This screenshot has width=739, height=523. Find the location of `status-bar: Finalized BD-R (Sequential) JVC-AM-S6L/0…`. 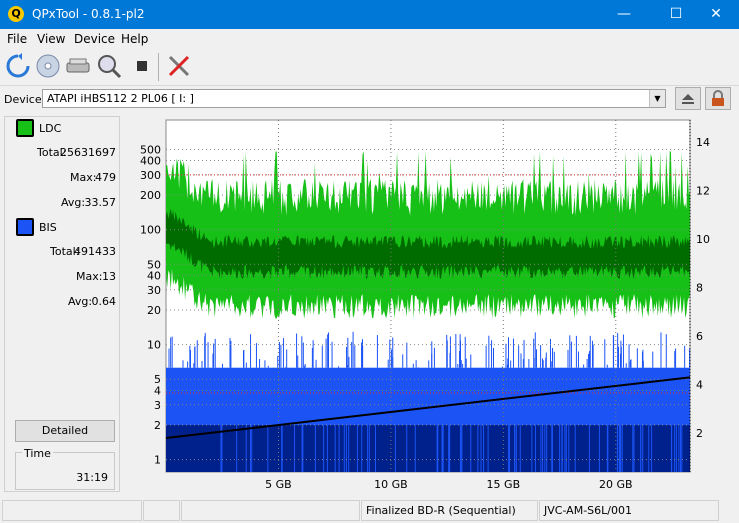

status-bar: Finalized BD-R (Sequential) JVC-AM-S6L/0… is located at coordinates (369, 510).